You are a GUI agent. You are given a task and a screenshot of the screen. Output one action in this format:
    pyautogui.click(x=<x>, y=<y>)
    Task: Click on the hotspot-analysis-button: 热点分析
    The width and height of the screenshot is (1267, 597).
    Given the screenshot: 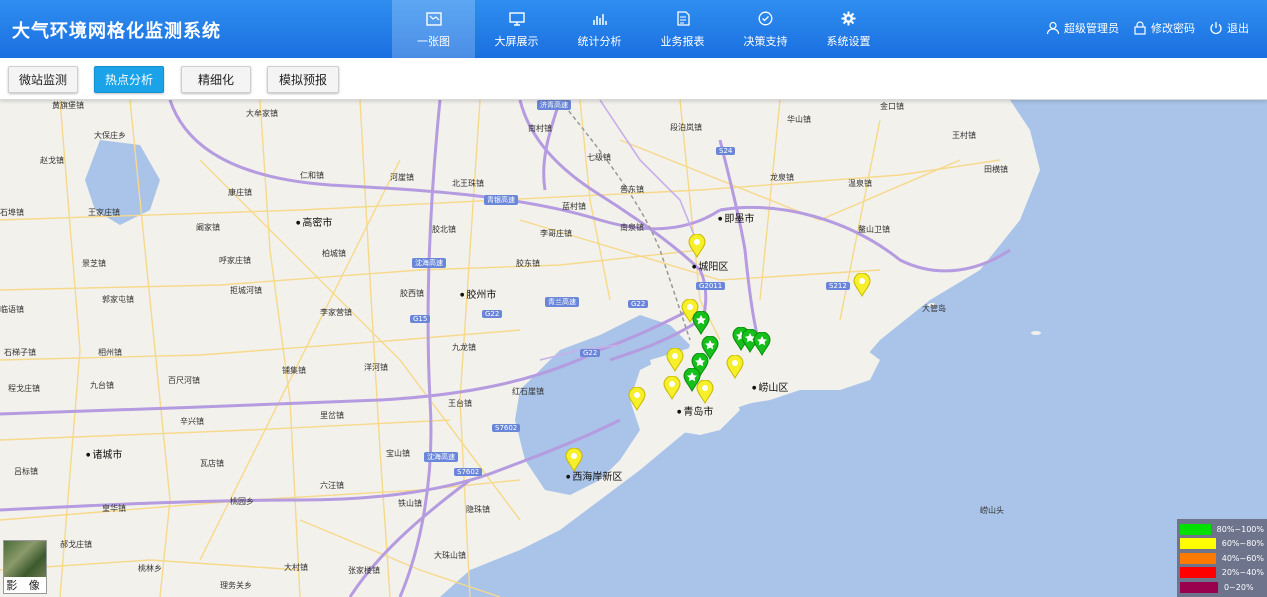 What is the action you would take?
    pyautogui.click(x=129, y=79)
    